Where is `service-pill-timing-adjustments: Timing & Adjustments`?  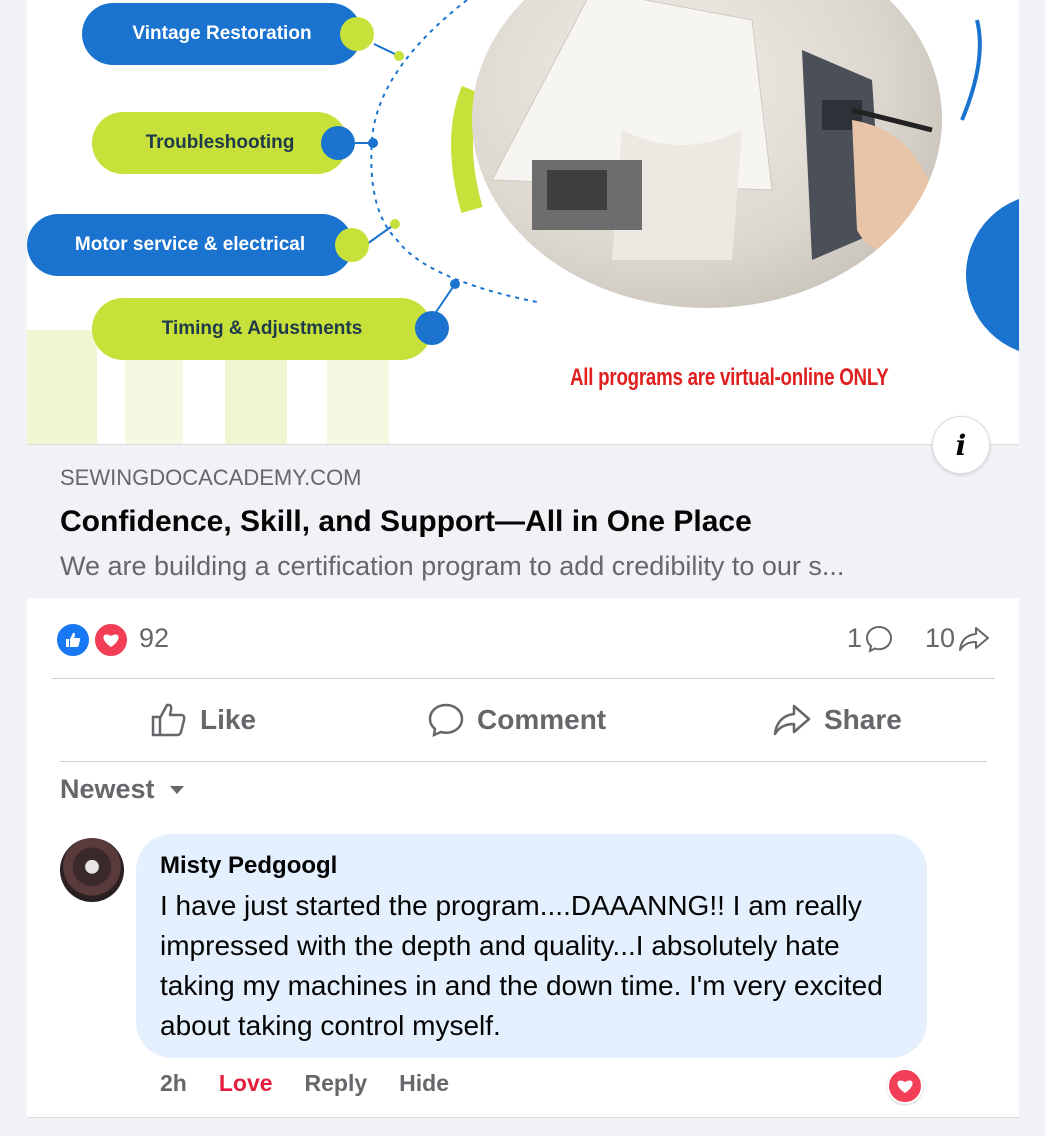
service-pill-timing-adjustments: Timing & Adjustments is located at coordinates (262, 329).